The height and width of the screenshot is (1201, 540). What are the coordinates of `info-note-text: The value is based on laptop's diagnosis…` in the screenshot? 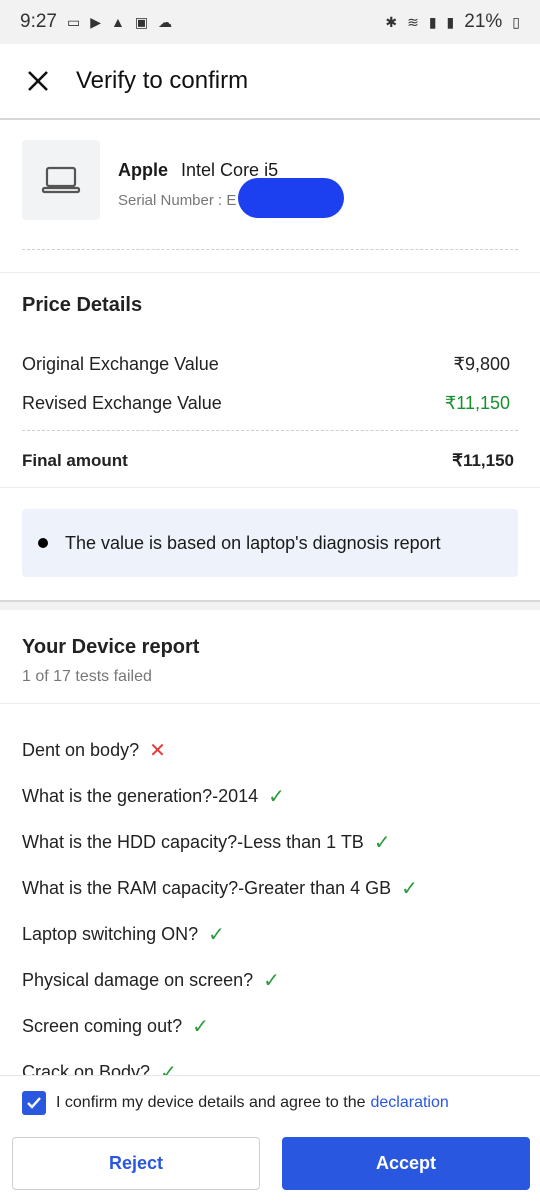 It's located at (253, 542).